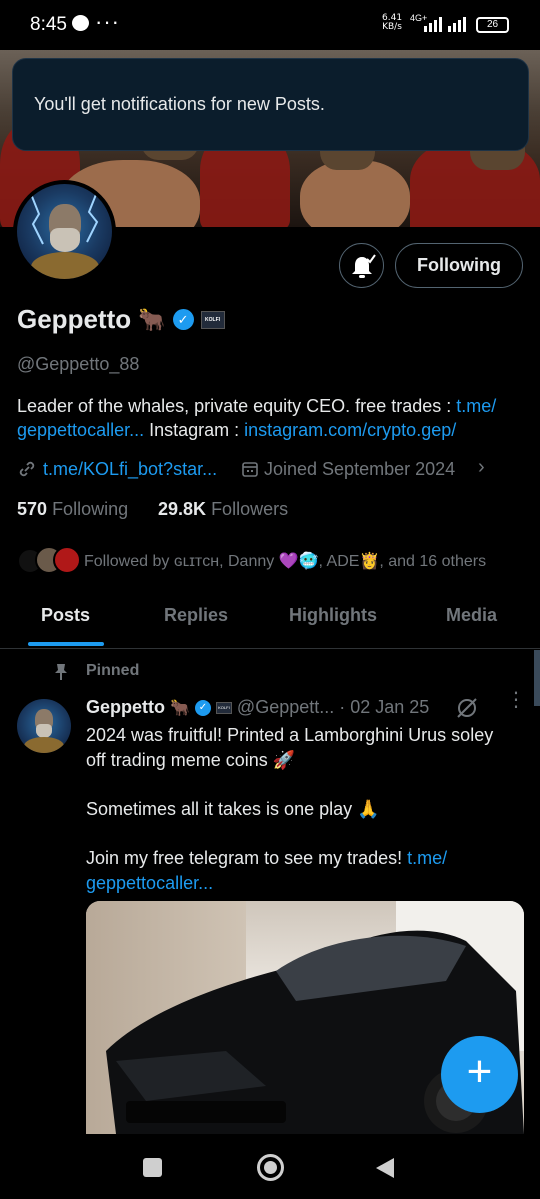 This screenshot has width=540, height=1199. What do you see at coordinates (78, 364) in the screenshot?
I see `profile-handle: @Geppetto_88` at bounding box center [78, 364].